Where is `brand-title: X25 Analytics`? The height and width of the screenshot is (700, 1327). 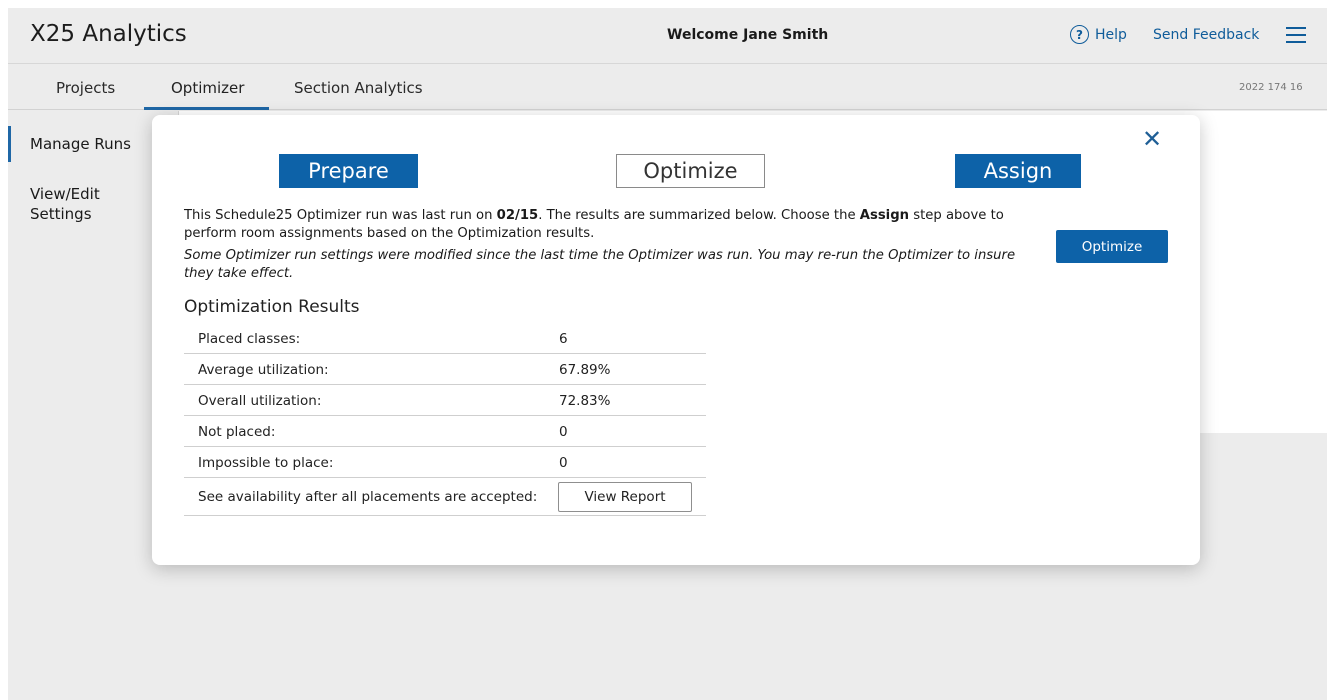
brand-title: X25 Analytics is located at coordinates (108, 34).